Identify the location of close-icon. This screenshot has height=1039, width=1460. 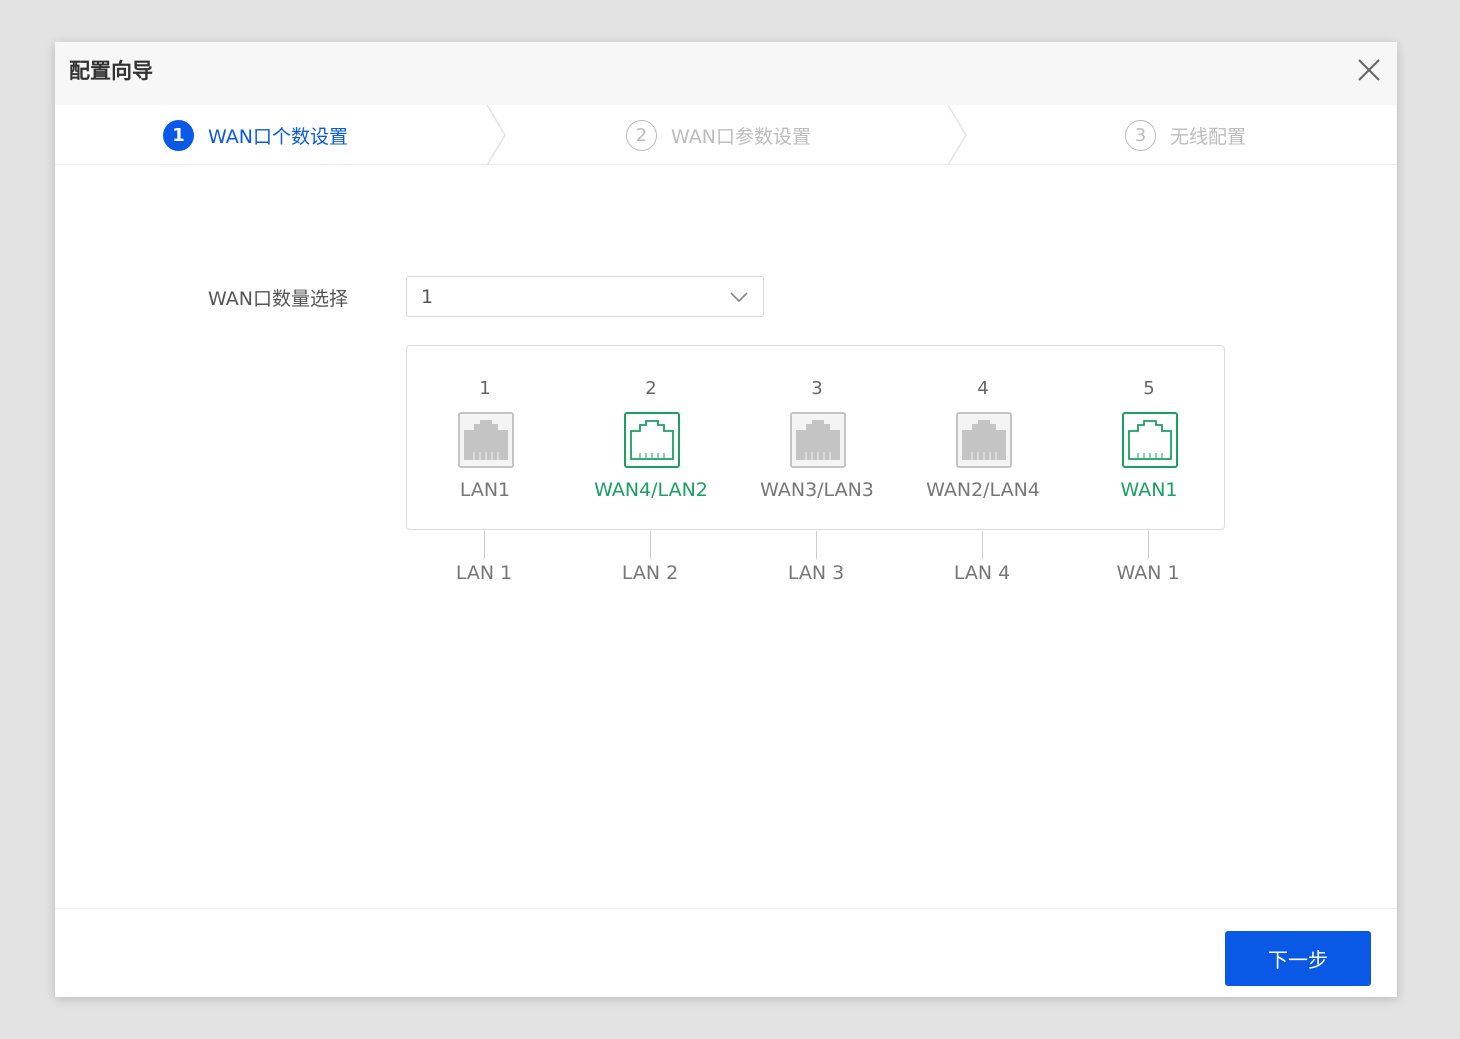
(1369, 70).